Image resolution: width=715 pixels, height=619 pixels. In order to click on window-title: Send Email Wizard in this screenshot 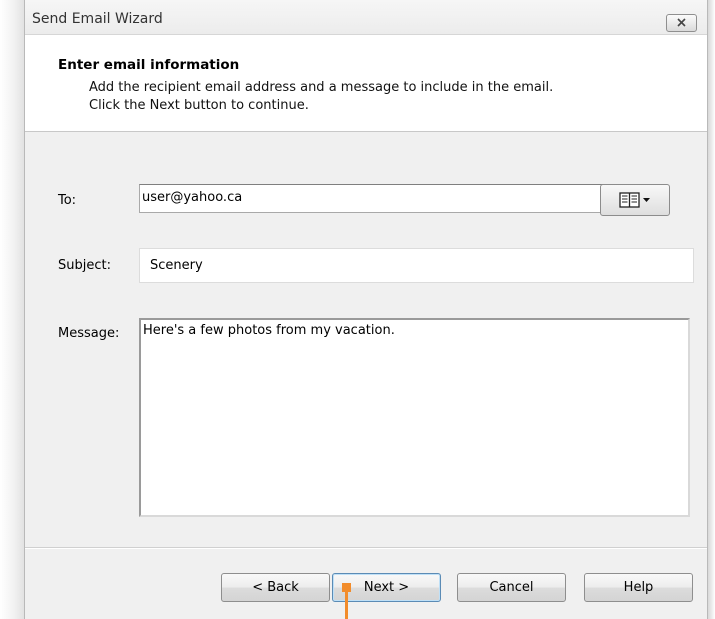, I will do `click(97, 19)`.